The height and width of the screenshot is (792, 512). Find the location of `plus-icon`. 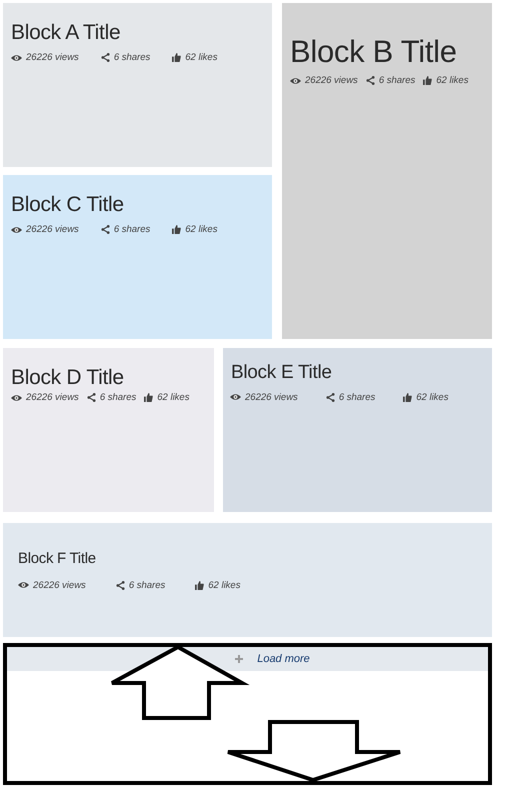

plus-icon is located at coordinates (239, 659).